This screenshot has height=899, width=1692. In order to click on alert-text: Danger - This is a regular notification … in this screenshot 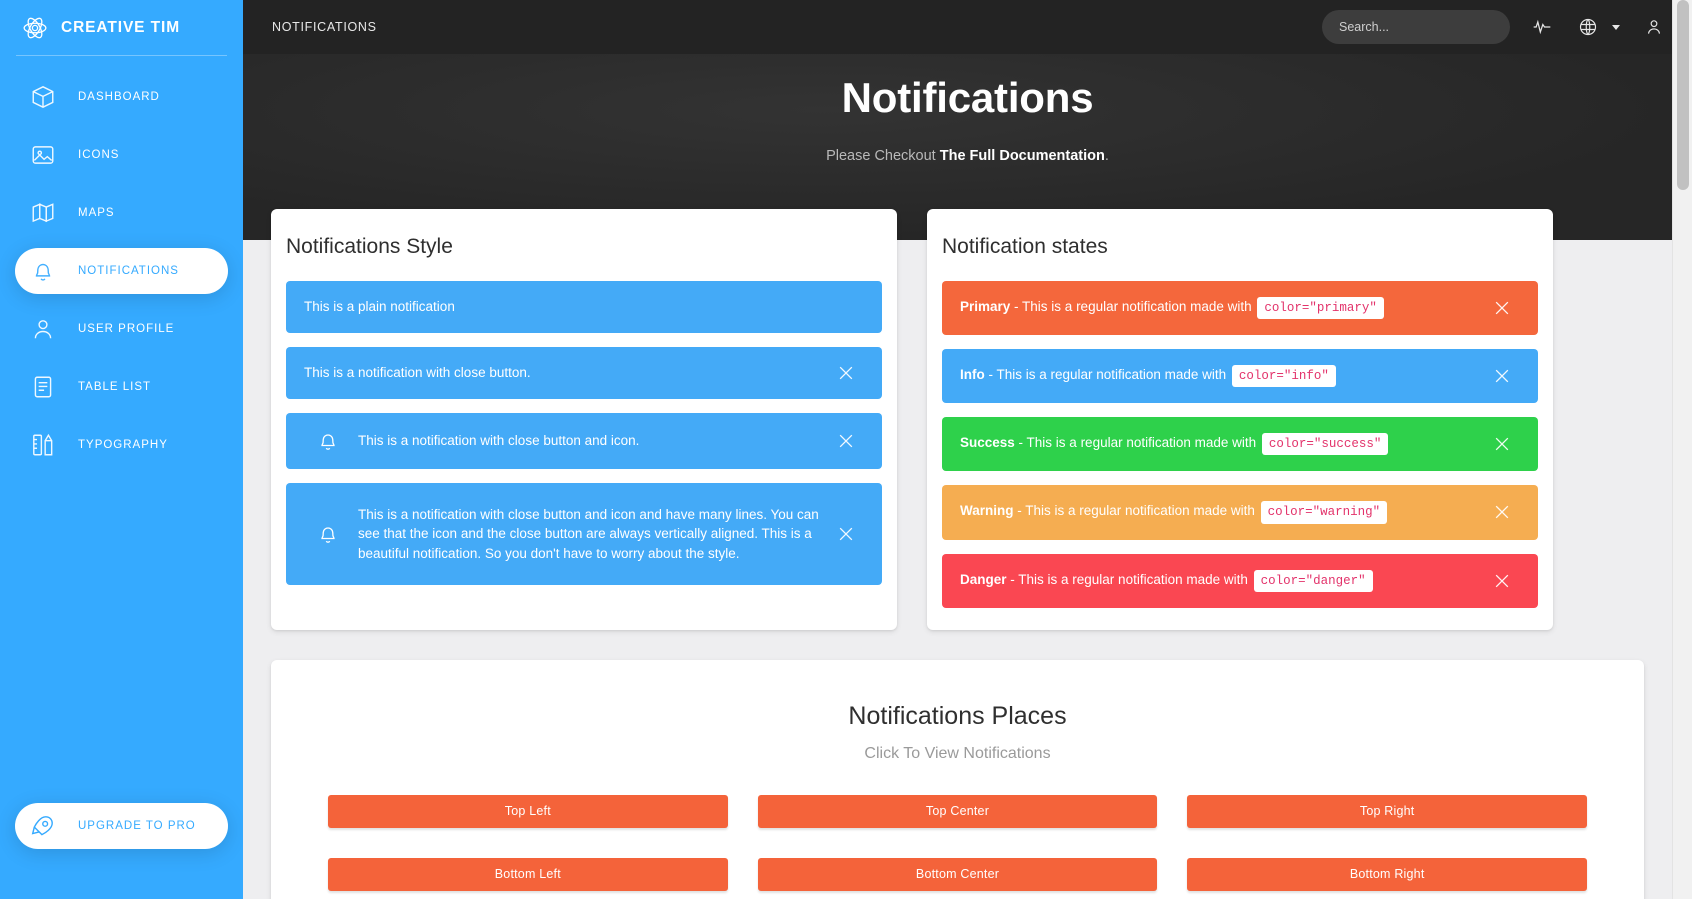, I will do `click(1219, 580)`.